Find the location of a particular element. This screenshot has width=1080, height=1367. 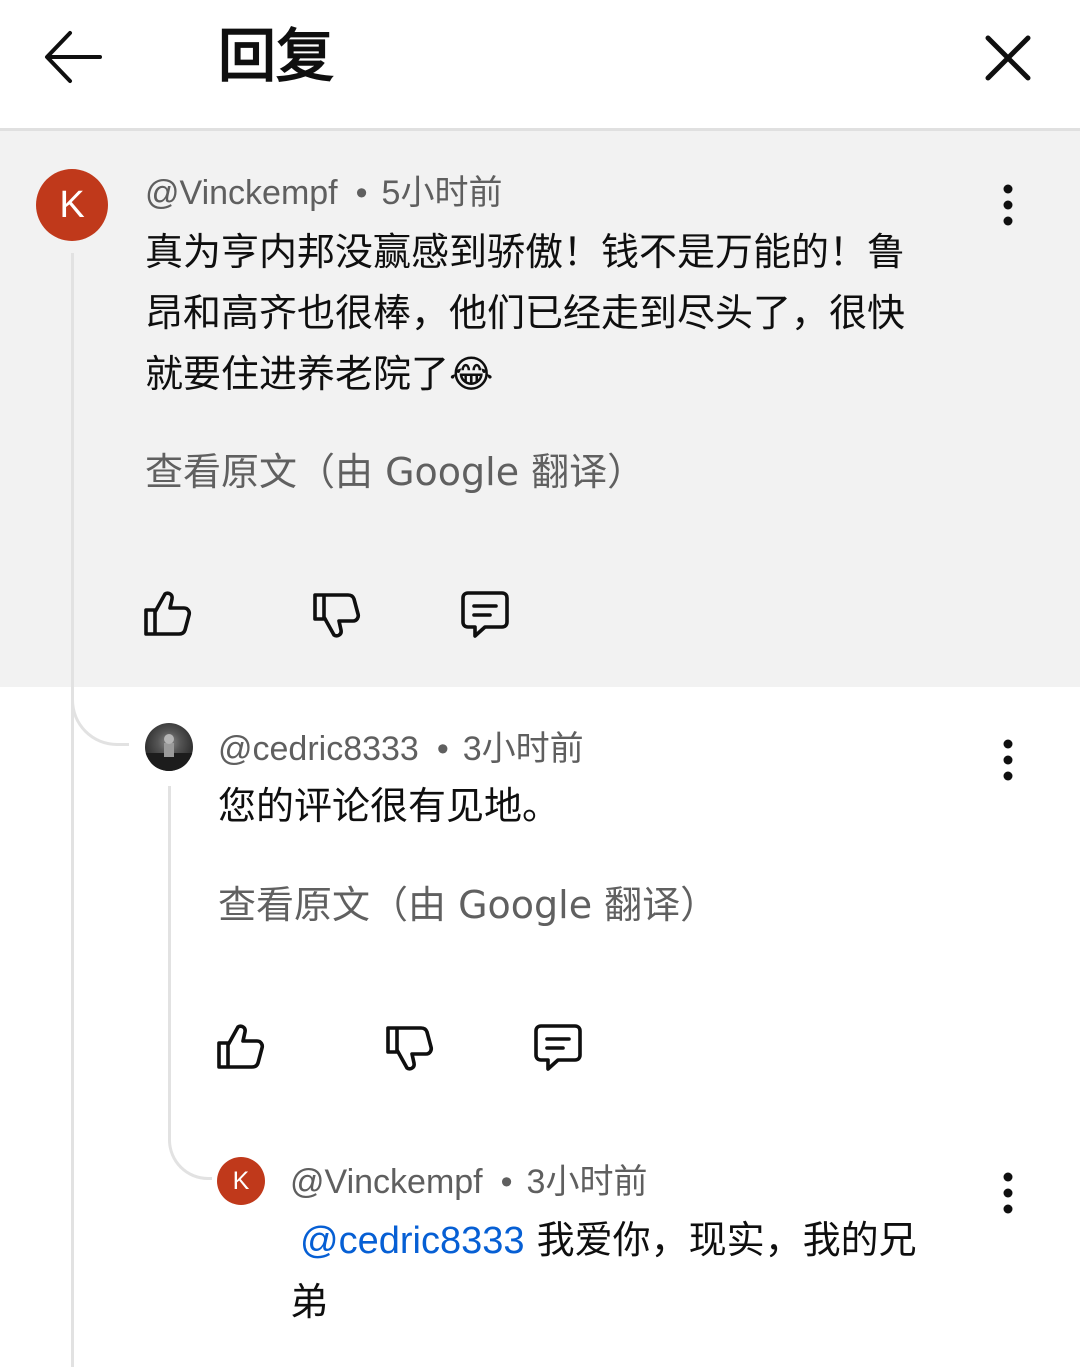

close-button is located at coordinates (1008, 58).